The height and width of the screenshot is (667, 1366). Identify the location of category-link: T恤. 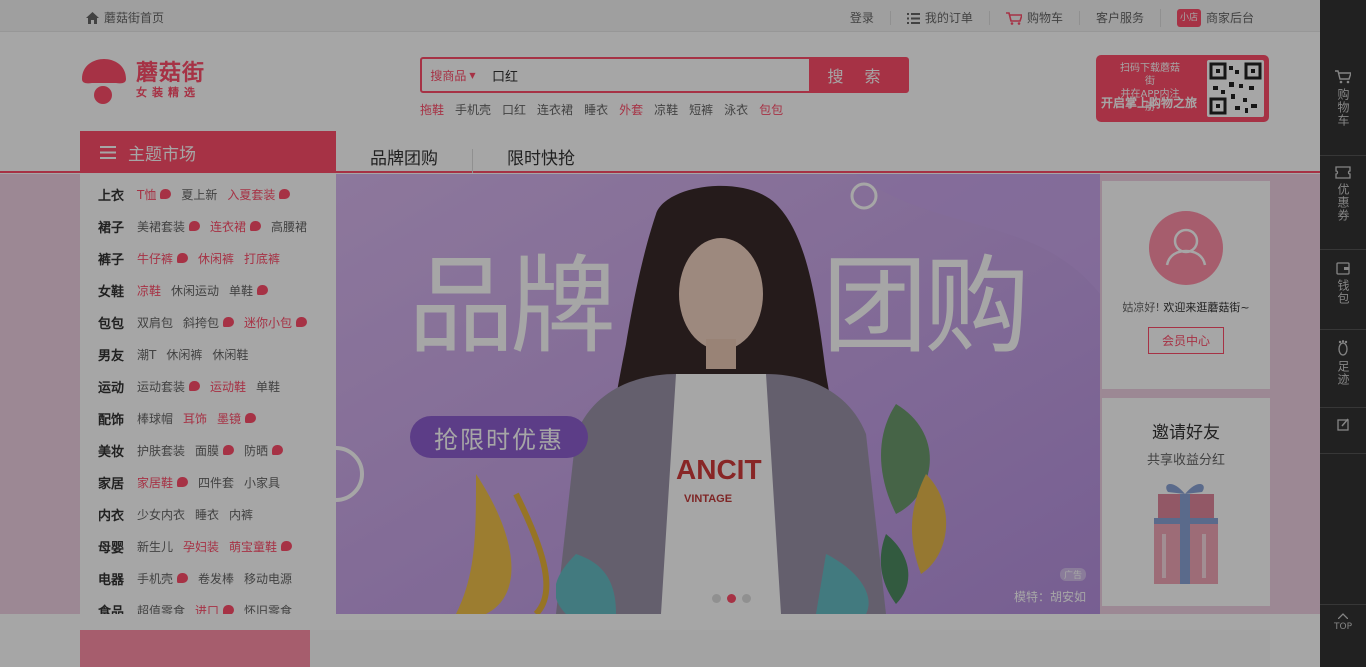
(154, 194).